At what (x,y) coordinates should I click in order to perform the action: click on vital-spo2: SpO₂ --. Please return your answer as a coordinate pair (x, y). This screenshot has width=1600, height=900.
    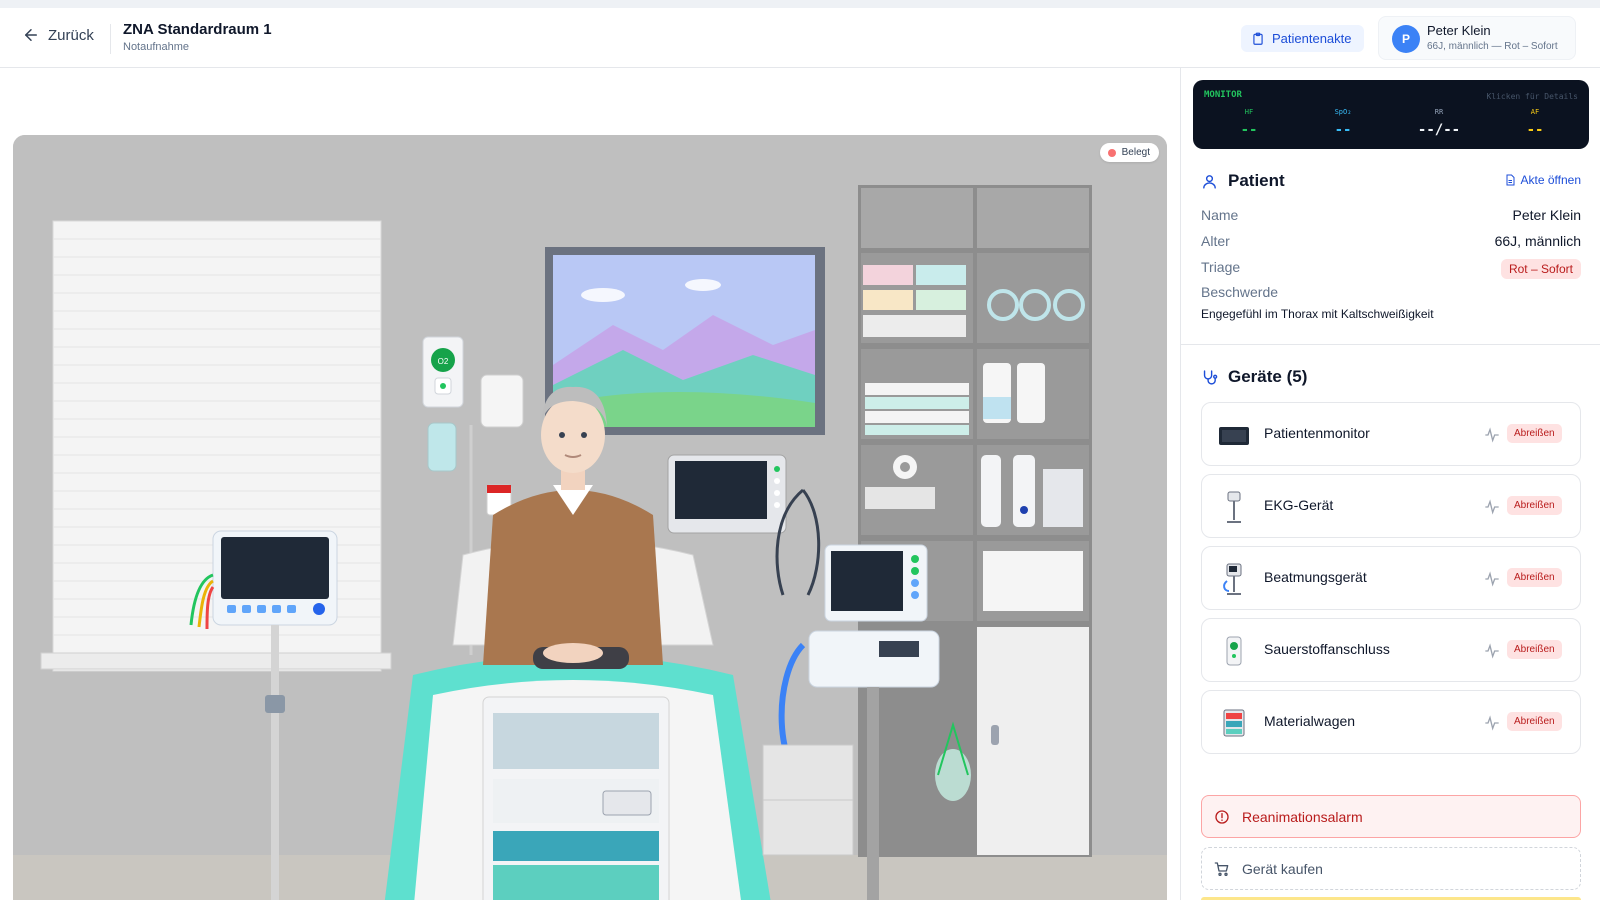
    Looking at the image, I should click on (1343, 123).